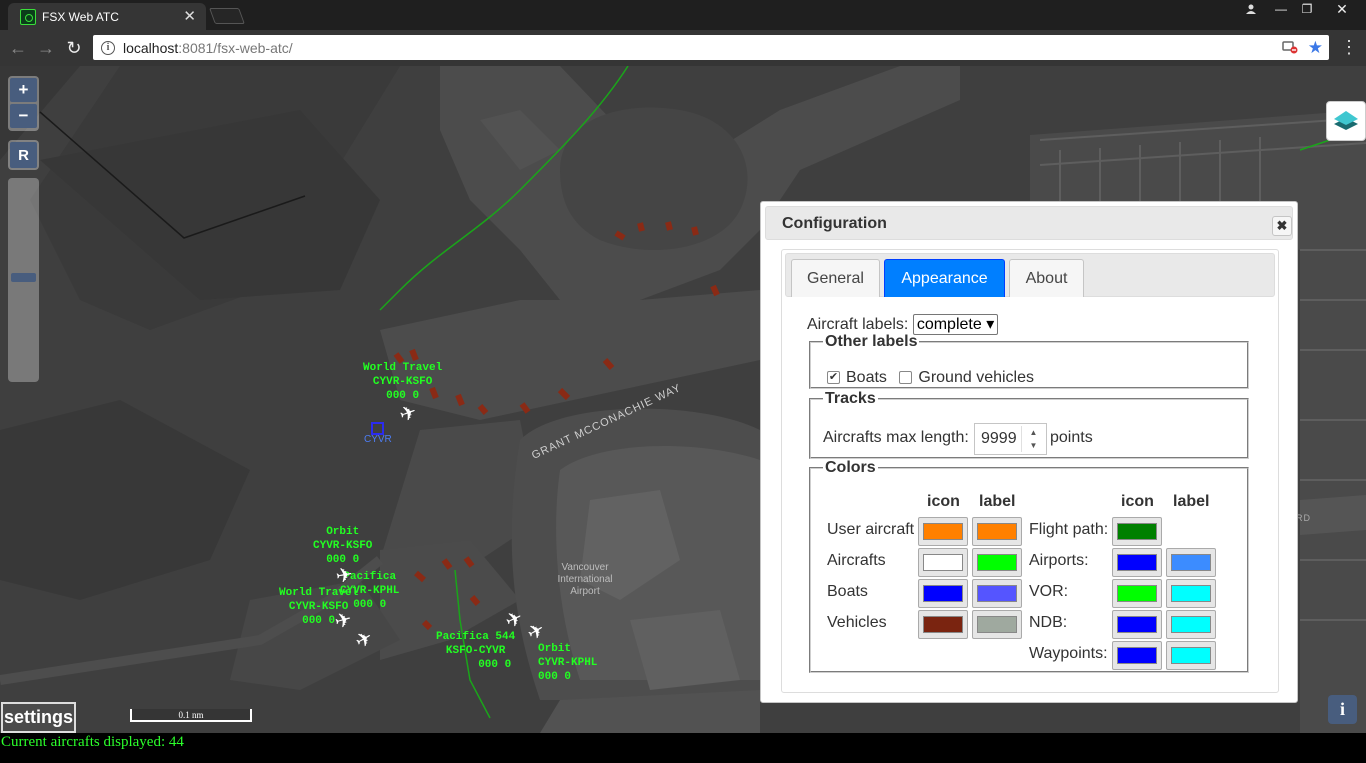 Image resolution: width=1366 pixels, height=763 pixels. I want to click on vehicles-icon-color, so click(943, 624).